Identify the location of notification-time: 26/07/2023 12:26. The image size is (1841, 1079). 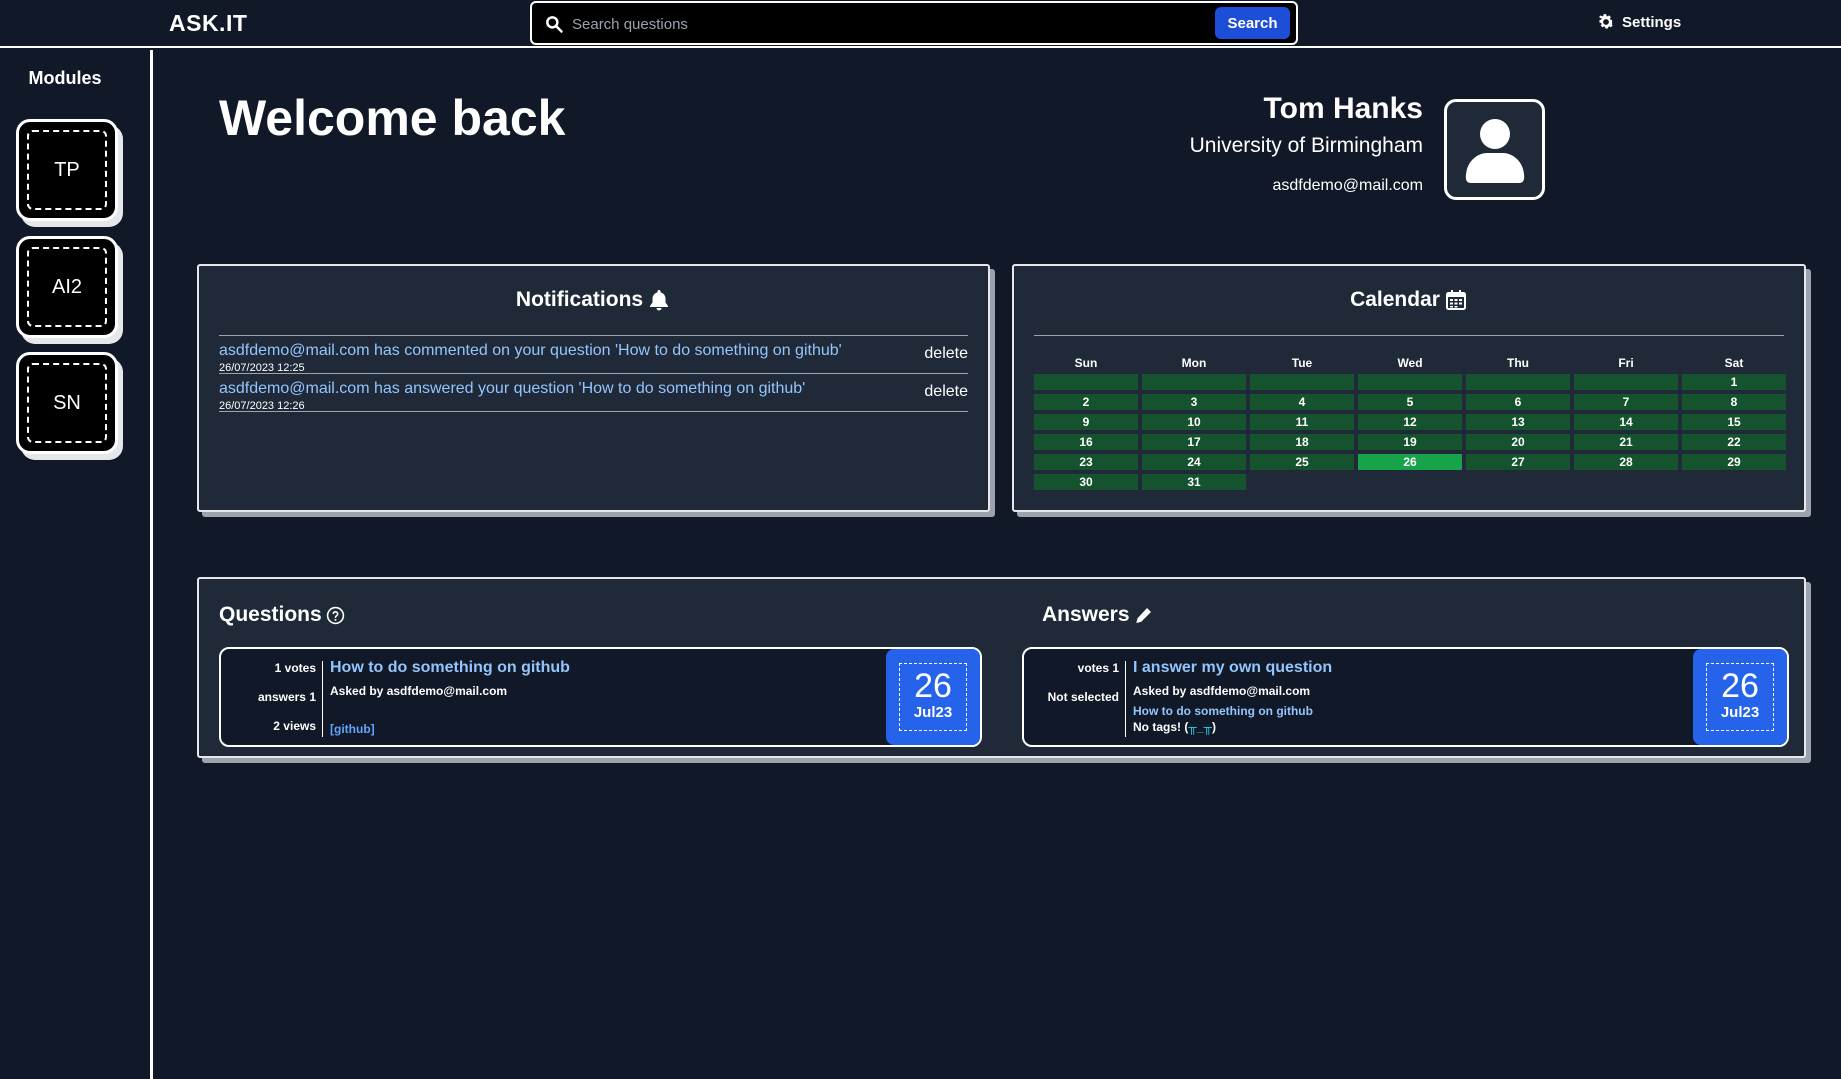
(262, 406).